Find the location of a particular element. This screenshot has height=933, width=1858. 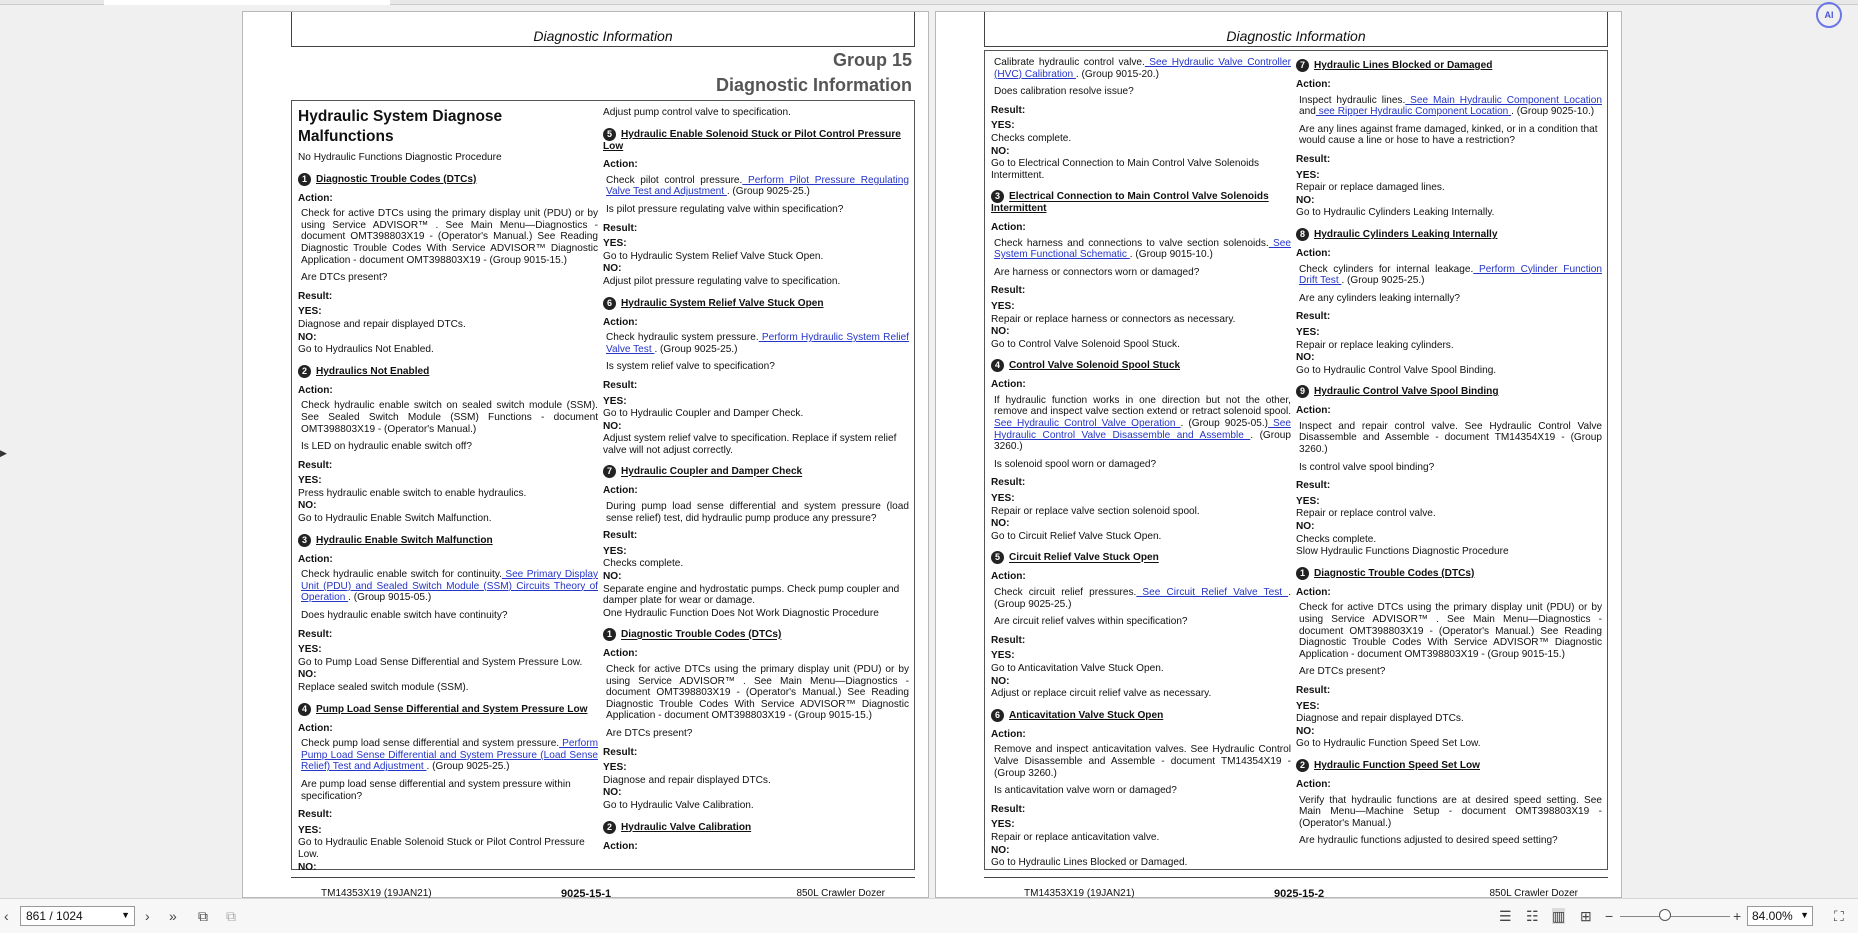

step-number-icon: 2 is located at coordinates (1302, 765).